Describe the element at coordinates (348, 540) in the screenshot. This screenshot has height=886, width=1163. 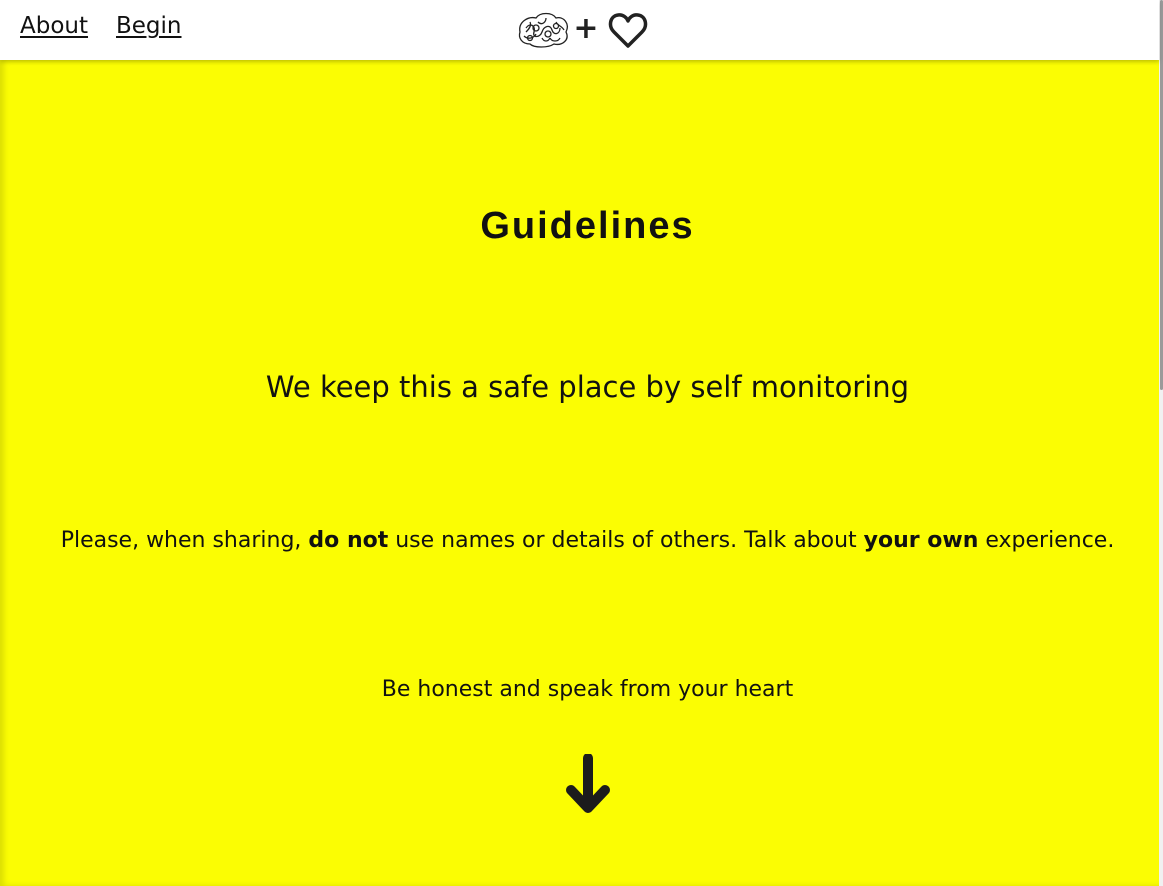
I see `guideline-privacy-bold1: do not` at that location.